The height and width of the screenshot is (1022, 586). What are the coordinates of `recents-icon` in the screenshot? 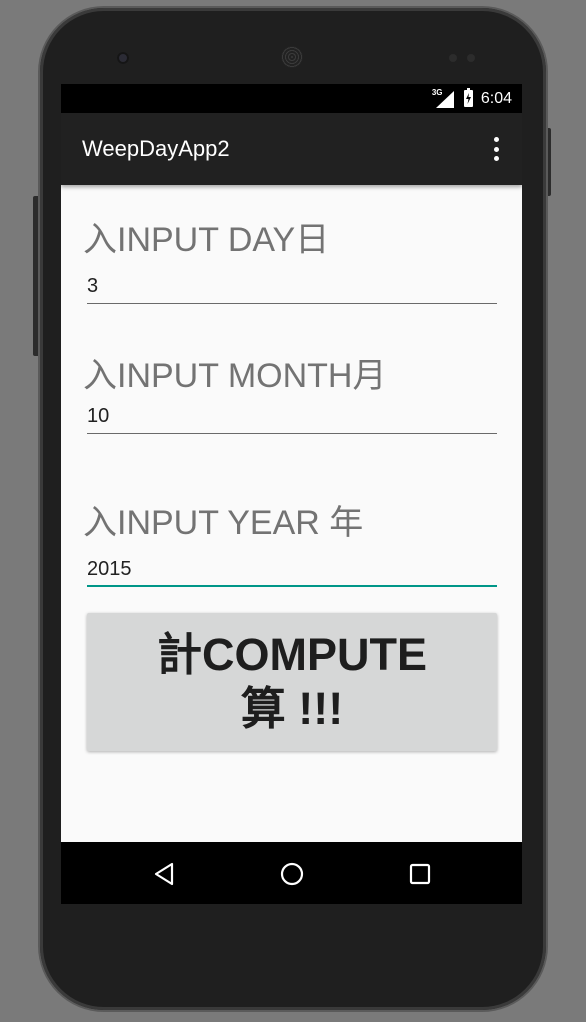 It's located at (420, 874).